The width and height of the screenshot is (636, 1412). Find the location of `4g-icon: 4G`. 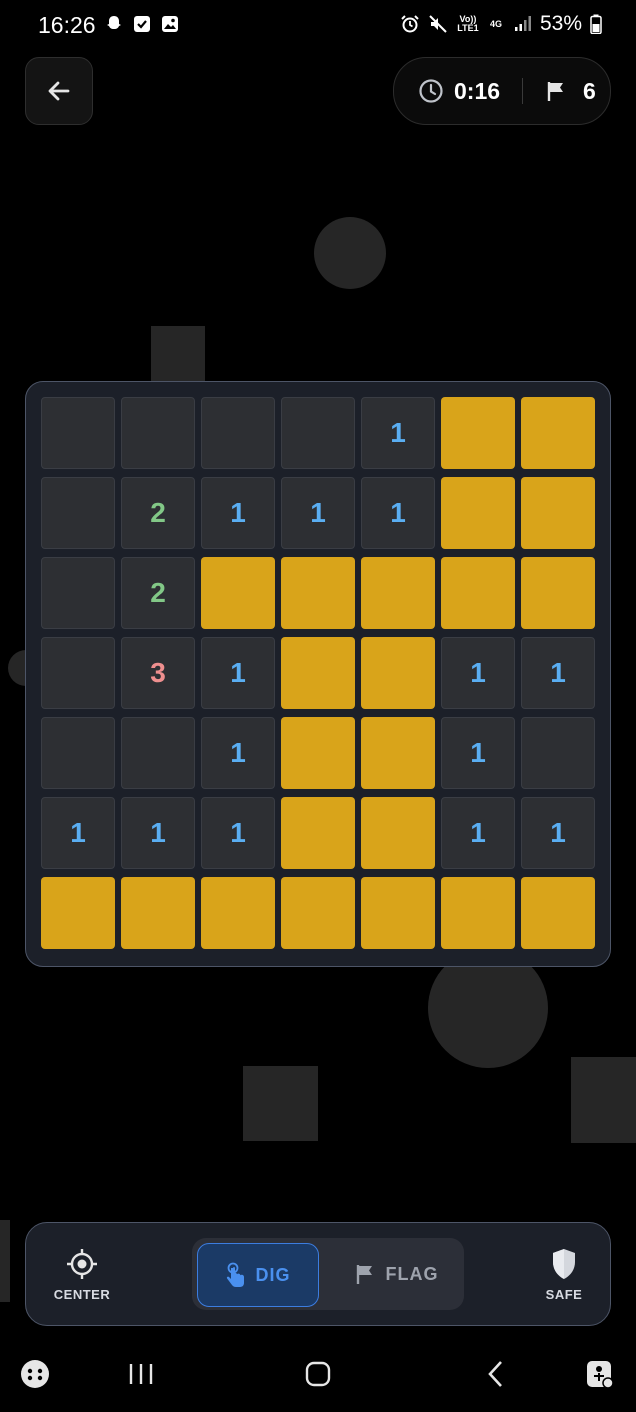

4g-icon: 4G is located at coordinates (495, 23).